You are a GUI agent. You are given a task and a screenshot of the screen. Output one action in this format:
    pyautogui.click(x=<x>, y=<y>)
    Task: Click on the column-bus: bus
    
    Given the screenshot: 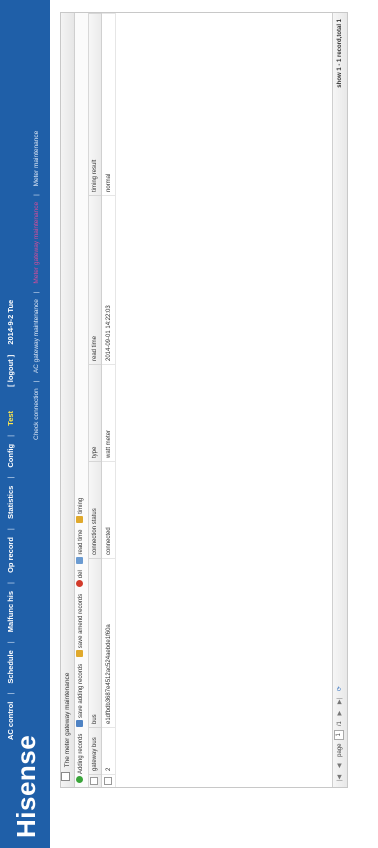 What is the action you would take?
    pyautogui.click(x=95, y=643)
    